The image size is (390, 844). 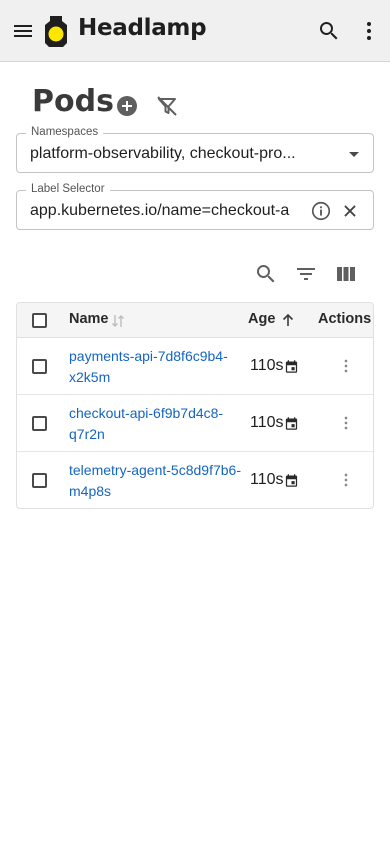 I want to click on table-row: payments-api-7d8f6c9b4-x2k5m 110s, so click(x=195, y=366).